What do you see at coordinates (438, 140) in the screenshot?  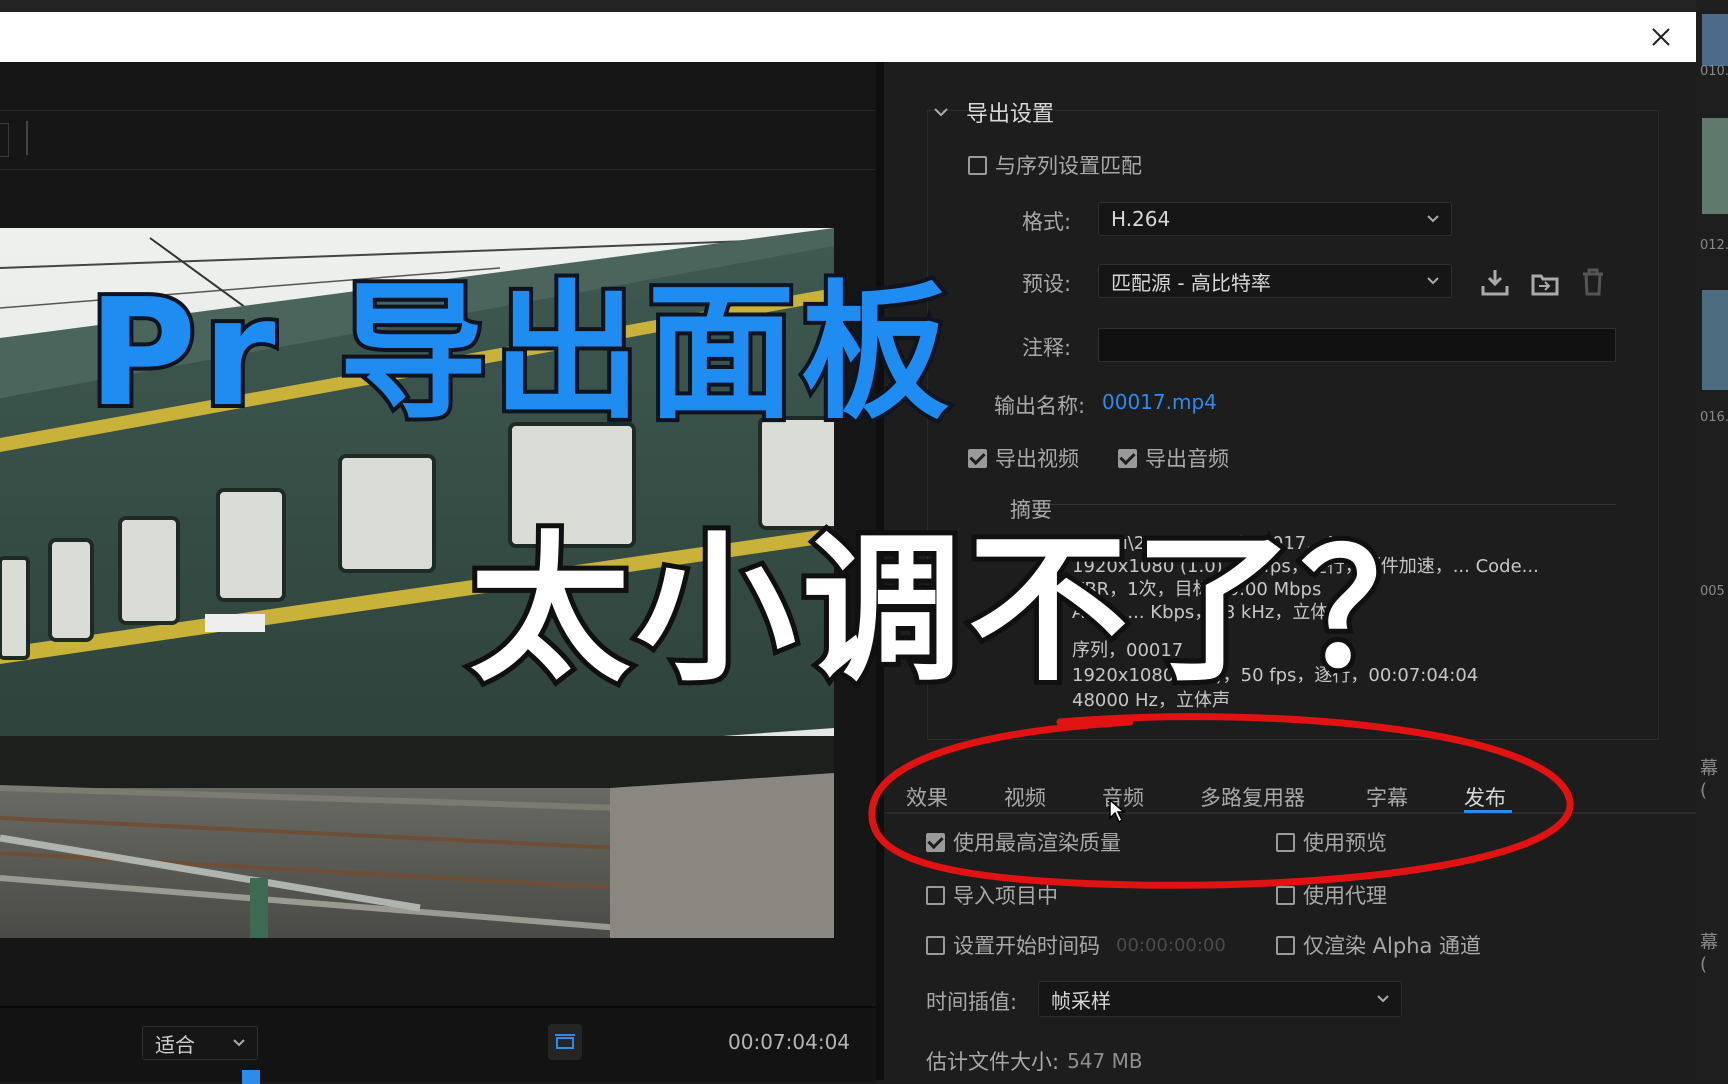 I see `preview-toolbar` at bounding box center [438, 140].